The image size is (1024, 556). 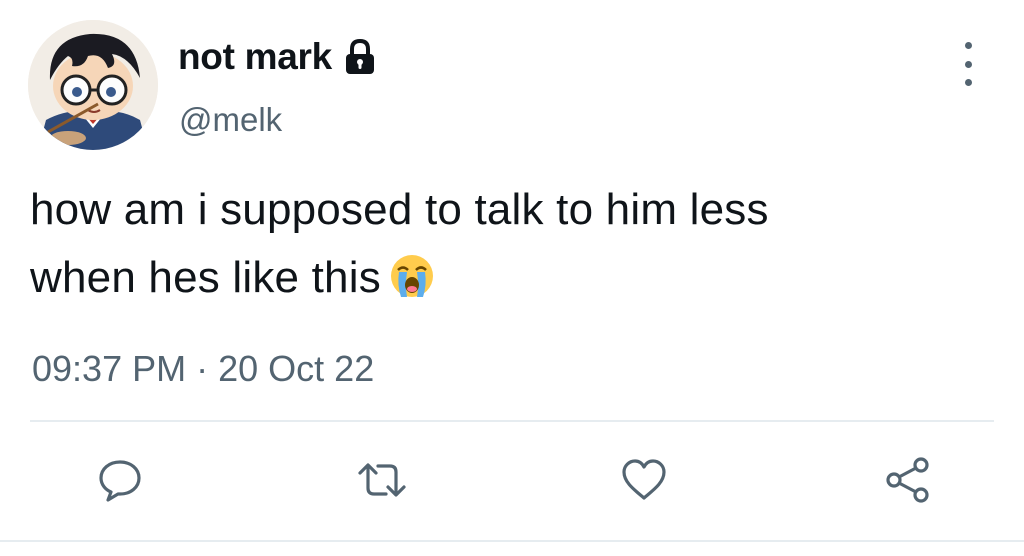 What do you see at coordinates (296, 368) in the screenshot?
I see `tweet-date: 20 Oct 22` at bounding box center [296, 368].